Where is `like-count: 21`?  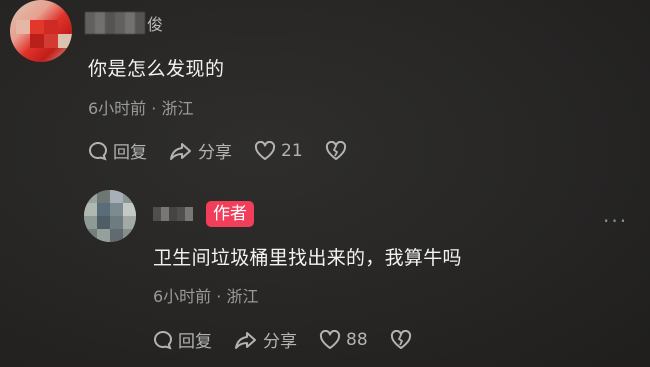 like-count: 21 is located at coordinates (292, 150).